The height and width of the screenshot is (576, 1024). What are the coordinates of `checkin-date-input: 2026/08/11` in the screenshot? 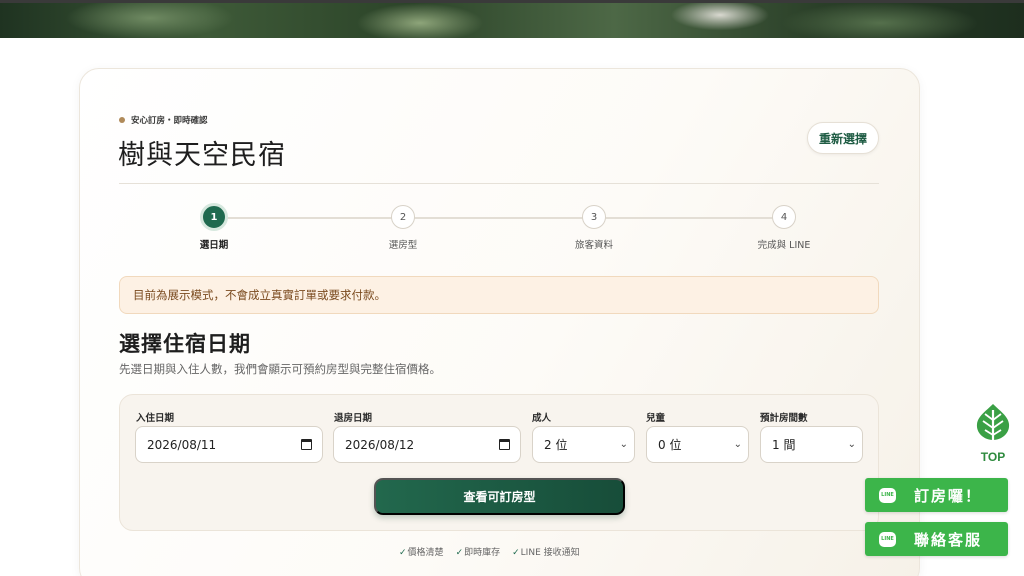 It's located at (229, 444).